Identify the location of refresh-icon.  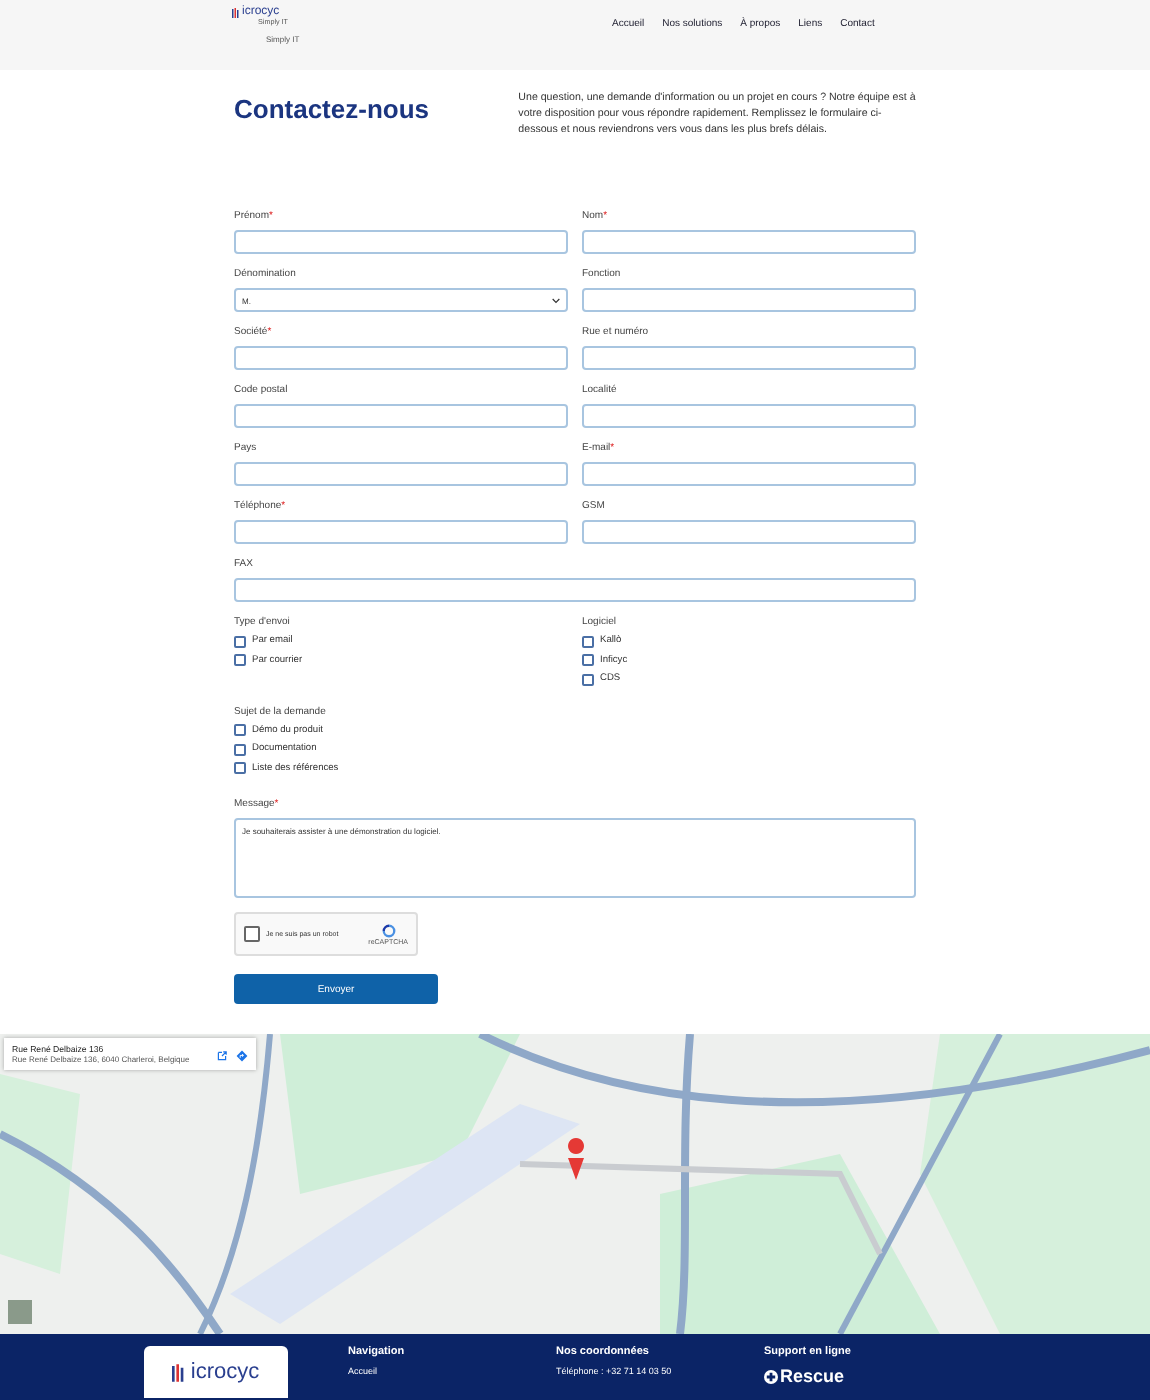
(388, 930).